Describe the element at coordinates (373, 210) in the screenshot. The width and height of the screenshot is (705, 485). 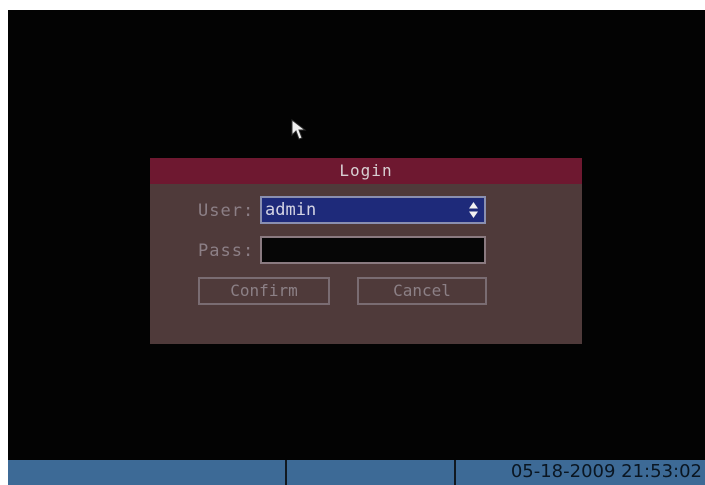
I see `user-select: admin` at that location.